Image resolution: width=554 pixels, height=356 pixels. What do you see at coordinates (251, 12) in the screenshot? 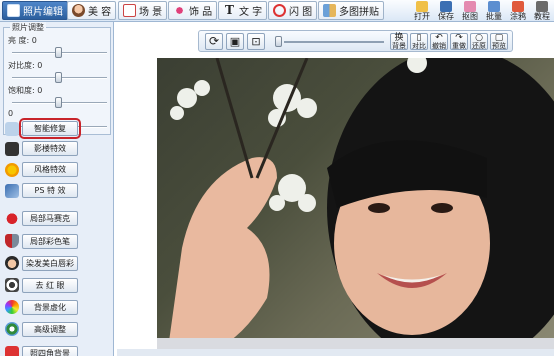
I see `tab-label: 文 字` at bounding box center [251, 12].